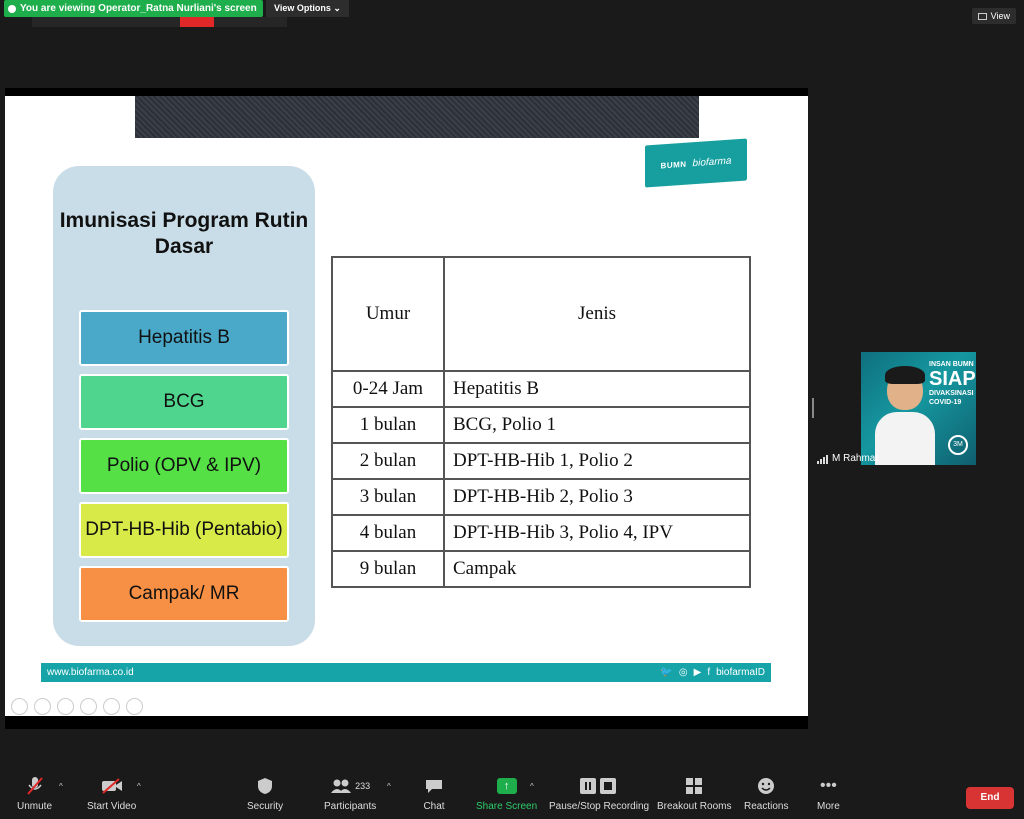 This screenshot has height=819, width=1024. What do you see at coordinates (388, 425) in the screenshot?
I see `cell-umur: 1 bulan` at bounding box center [388, 425].